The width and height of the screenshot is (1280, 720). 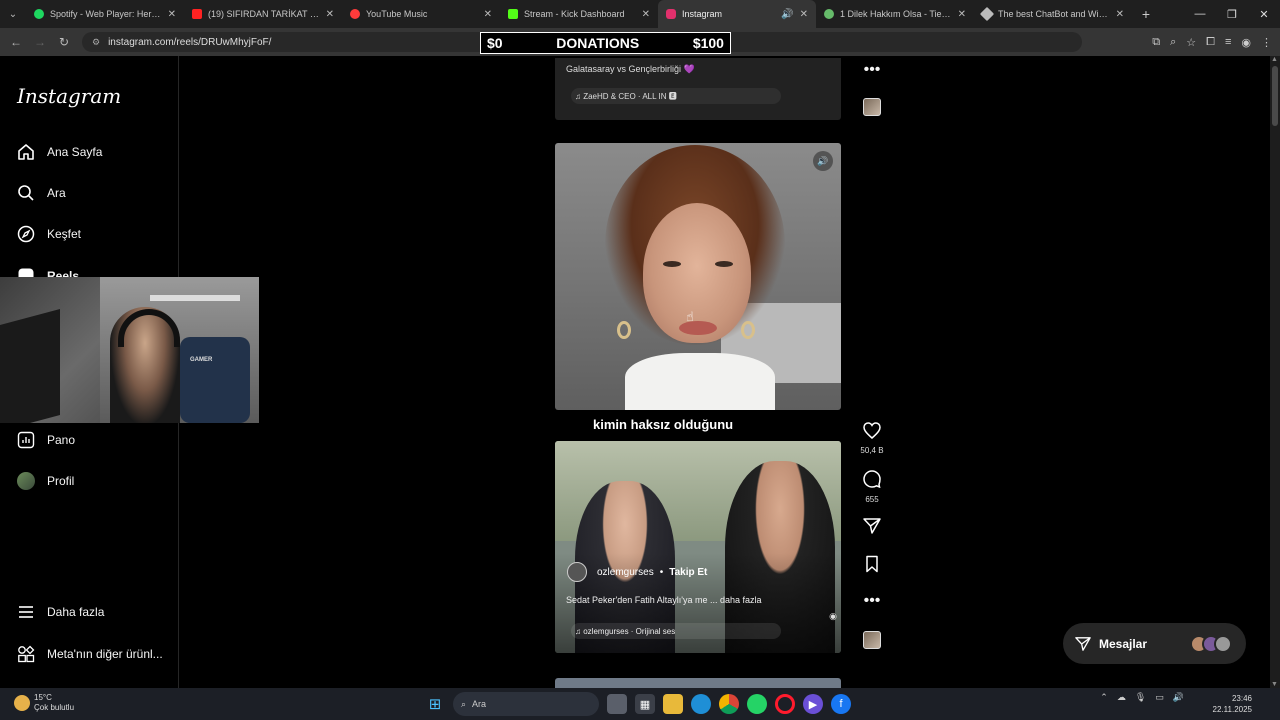 I want to click on media-queue-icon: ≡, so click(x=1228, y=42).